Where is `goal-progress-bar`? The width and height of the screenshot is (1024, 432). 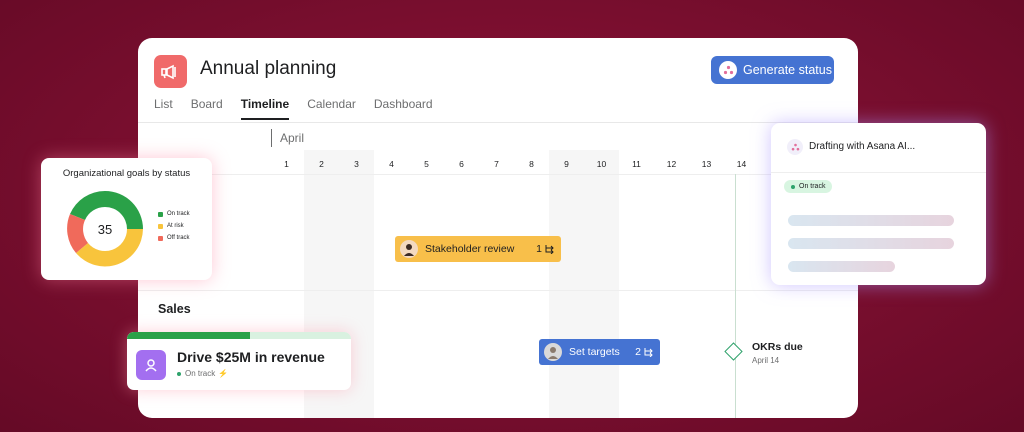
goal-progress-bar is located at coordinates (239, 335).